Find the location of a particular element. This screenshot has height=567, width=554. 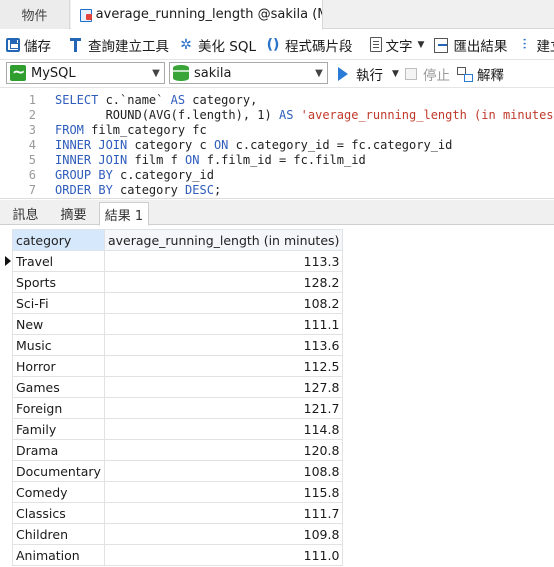

database-select: sakila ▼ is located at coordinates (248, 73).